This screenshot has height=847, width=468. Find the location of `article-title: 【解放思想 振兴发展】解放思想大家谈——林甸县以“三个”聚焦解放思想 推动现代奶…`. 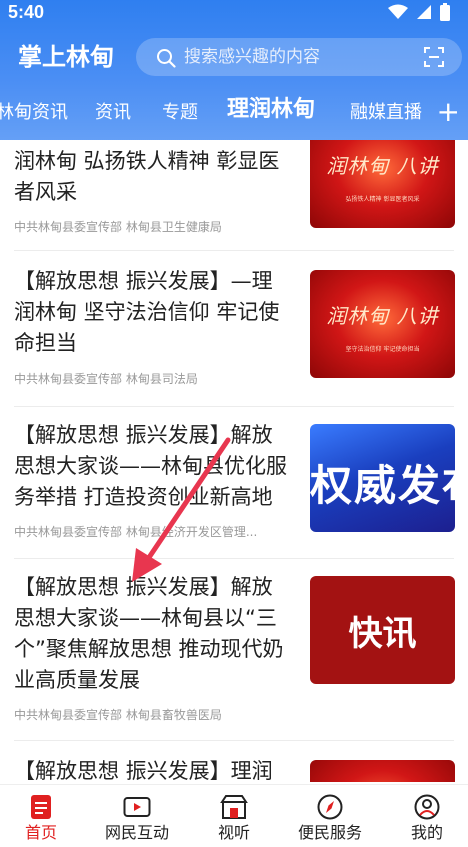

article-title: 【解放思想 振兴发展】解放思想大家谈——林甸县以“三个”聚焦解放思想 推动现代奶… is located at coordinates (149, 633).